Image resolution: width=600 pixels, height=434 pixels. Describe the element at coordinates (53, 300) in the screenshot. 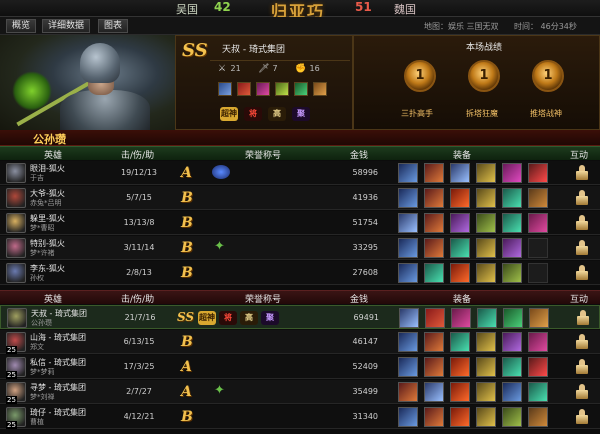

I see `col-hero: 英雄` at that location.